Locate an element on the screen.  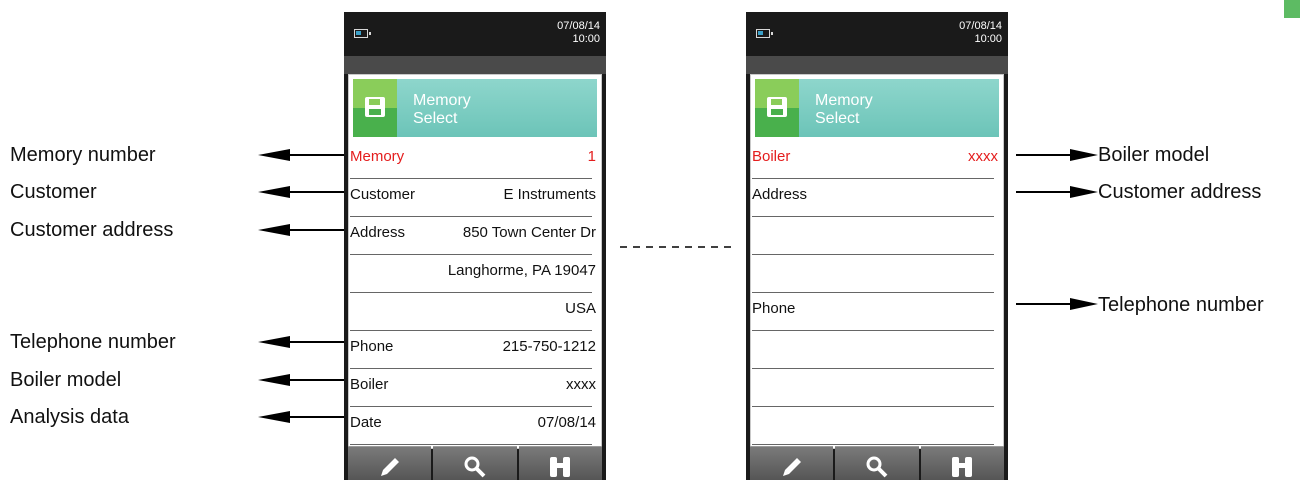
row-customer: Customer E Instruments is located at coordinates (473, 198).